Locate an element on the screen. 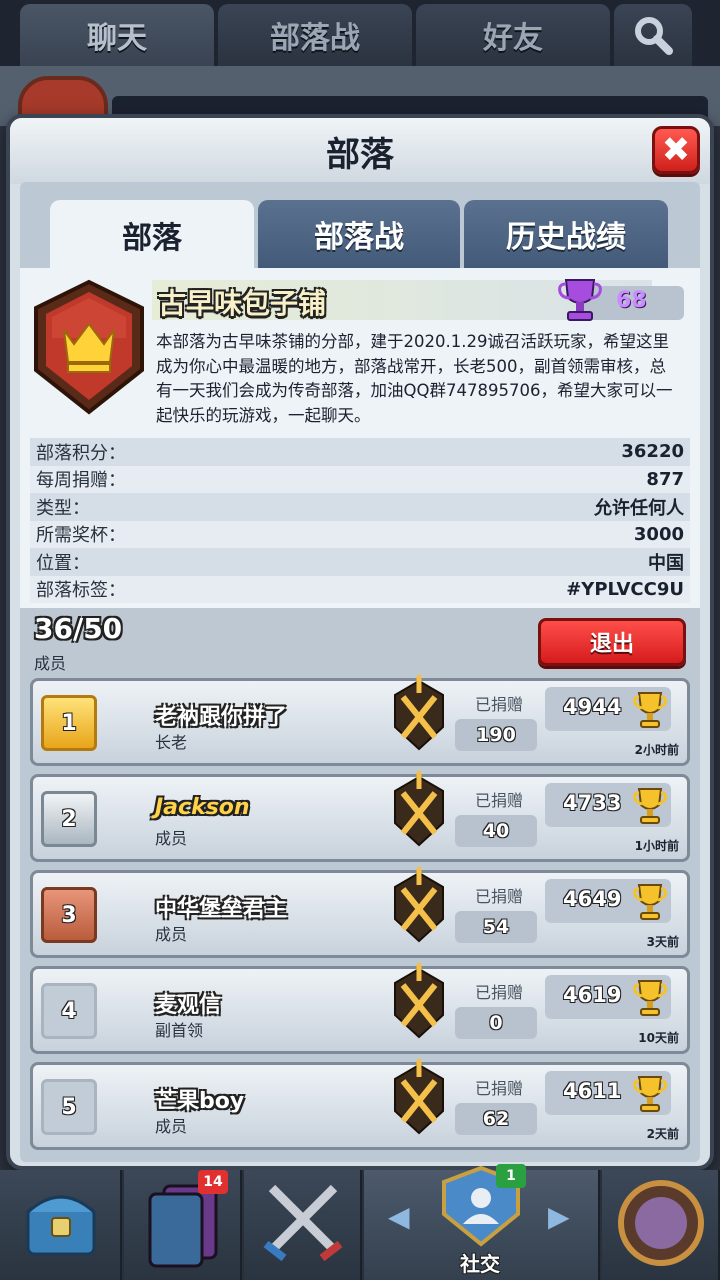 Image resolution: width=720 pixels, height=1280 pixels. stat-clan-tag: 部落标签： #YPLVCC9U is located at coordinates (360, 589).